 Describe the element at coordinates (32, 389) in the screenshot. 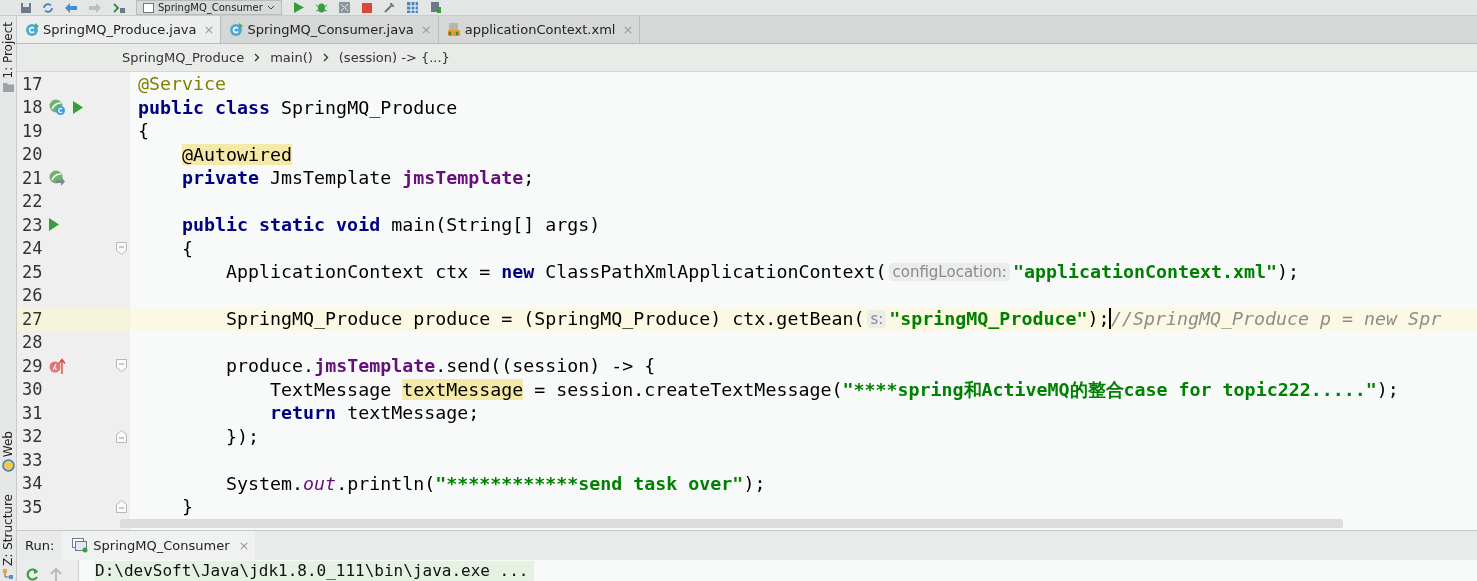

I see `line-number: 30` at that location.